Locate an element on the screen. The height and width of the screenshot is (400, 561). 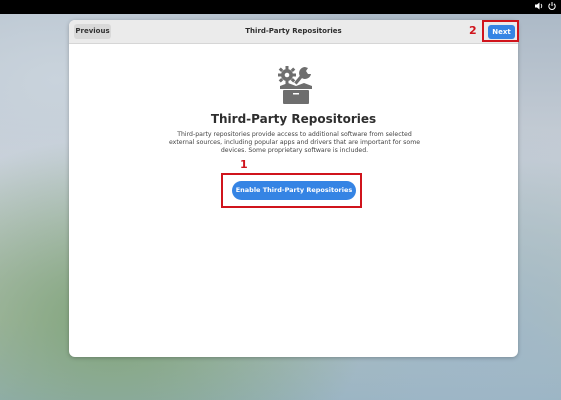
settings-box-icon is located at coordinates (296, 85).